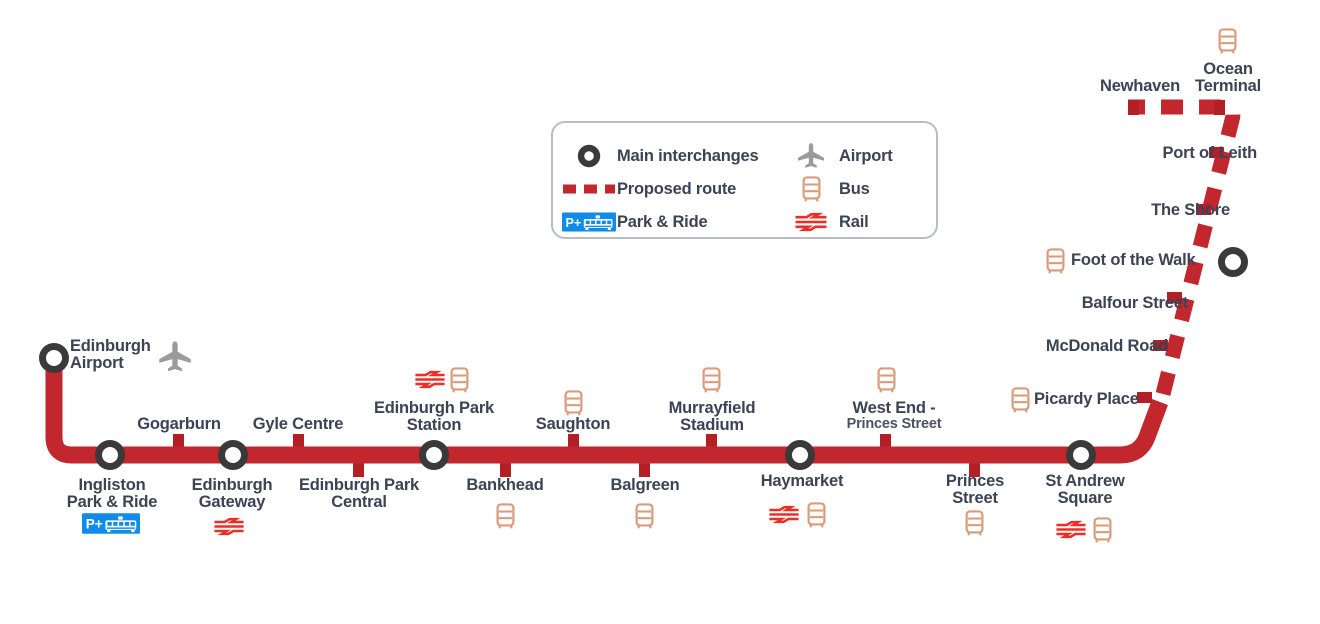  What do you see at coordinates (589, 189) in the screenshot?
I see `dashed-line-icon` at bounding box center [589, 189].